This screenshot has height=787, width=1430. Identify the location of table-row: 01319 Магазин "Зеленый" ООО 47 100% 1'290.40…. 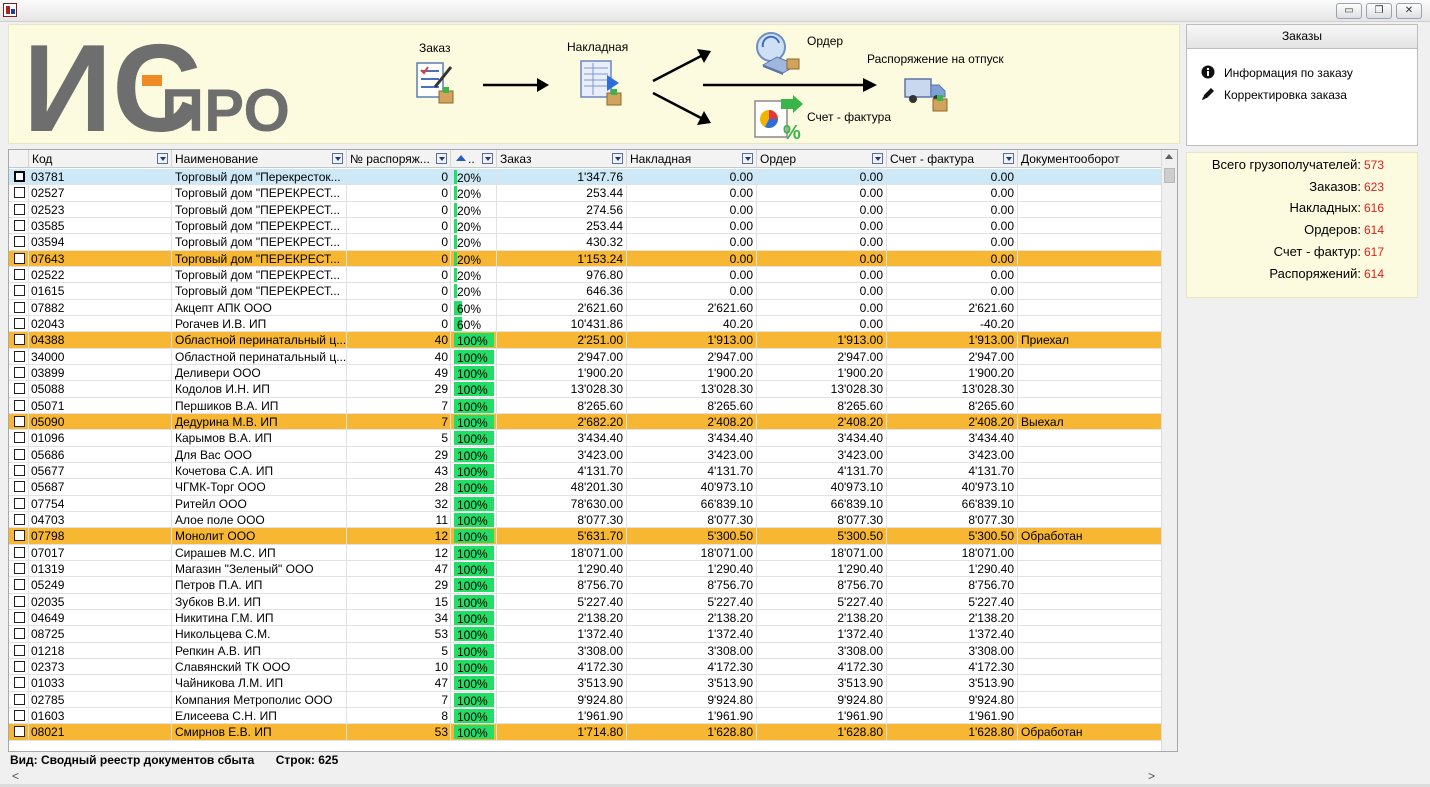
(586, 569).